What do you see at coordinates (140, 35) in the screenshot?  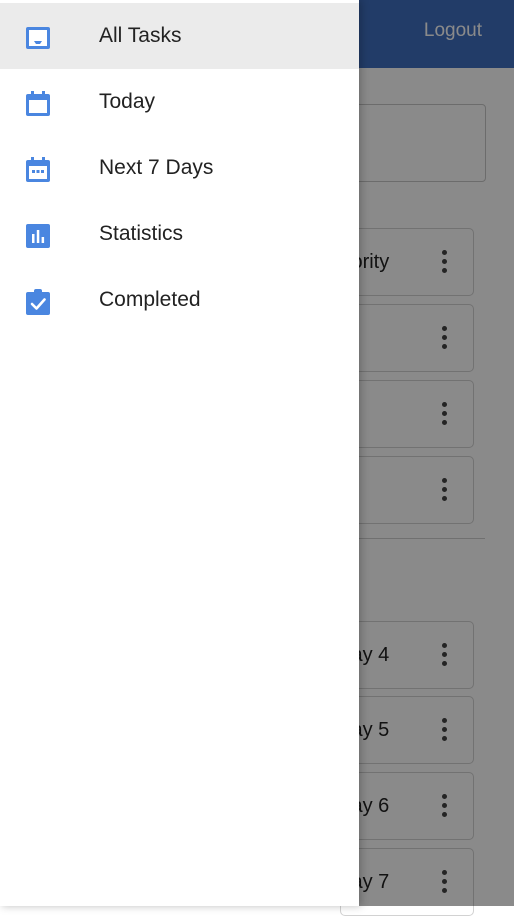 I see `nav-item-label: All Tasks` at bounding box center [140, 35].